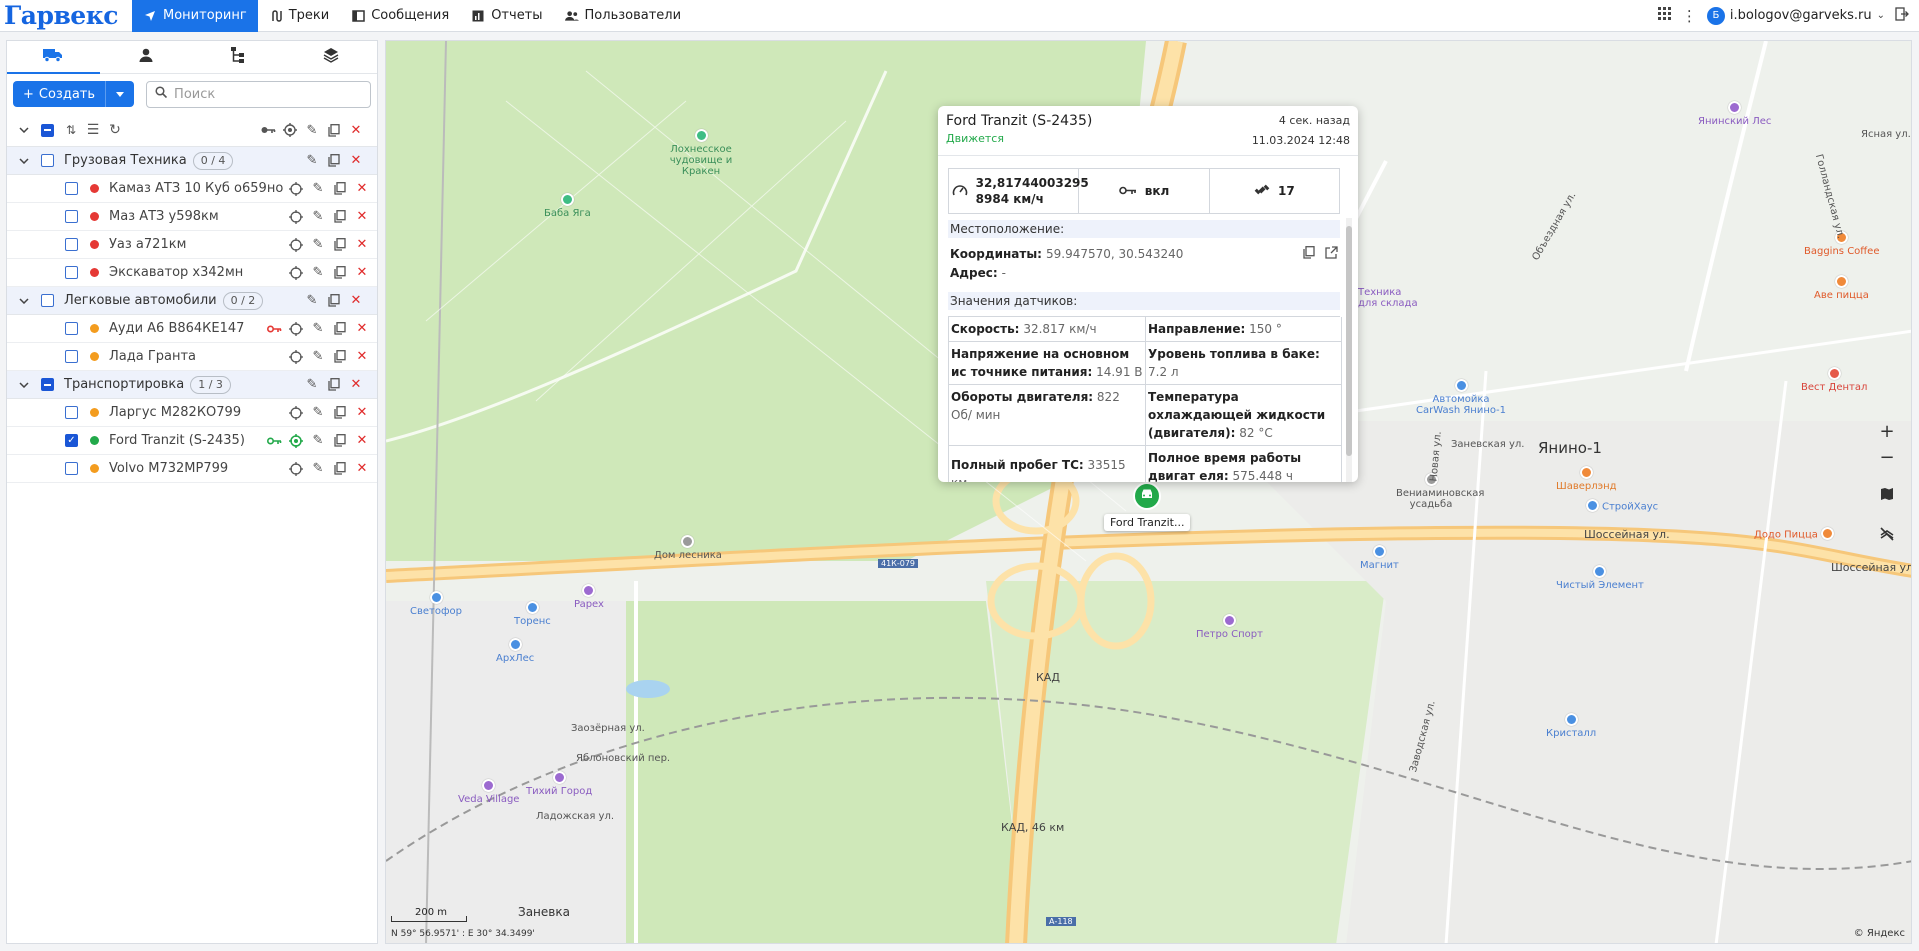 The height and width of the screenshot is (951, 1919). What do you see at coordinates (74, 94) in the screenshot?
I see `create-button: + Создать` at bounding box center [74, 94].